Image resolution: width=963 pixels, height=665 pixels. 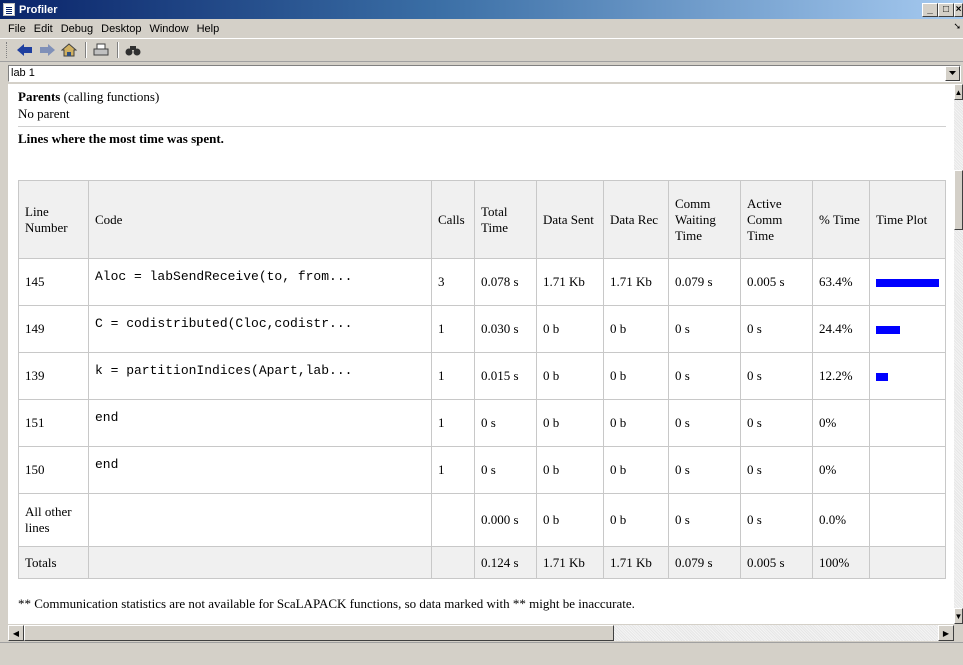 I want to click on calls-cell: 3, so click(x=453, y=282).